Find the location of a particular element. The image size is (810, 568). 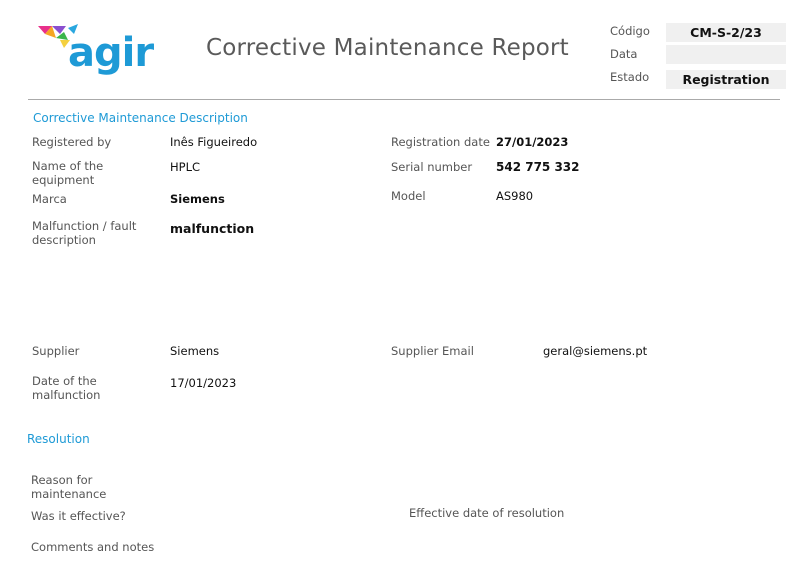

serial-number-label: Serial number is located at coordinates (432, 167).